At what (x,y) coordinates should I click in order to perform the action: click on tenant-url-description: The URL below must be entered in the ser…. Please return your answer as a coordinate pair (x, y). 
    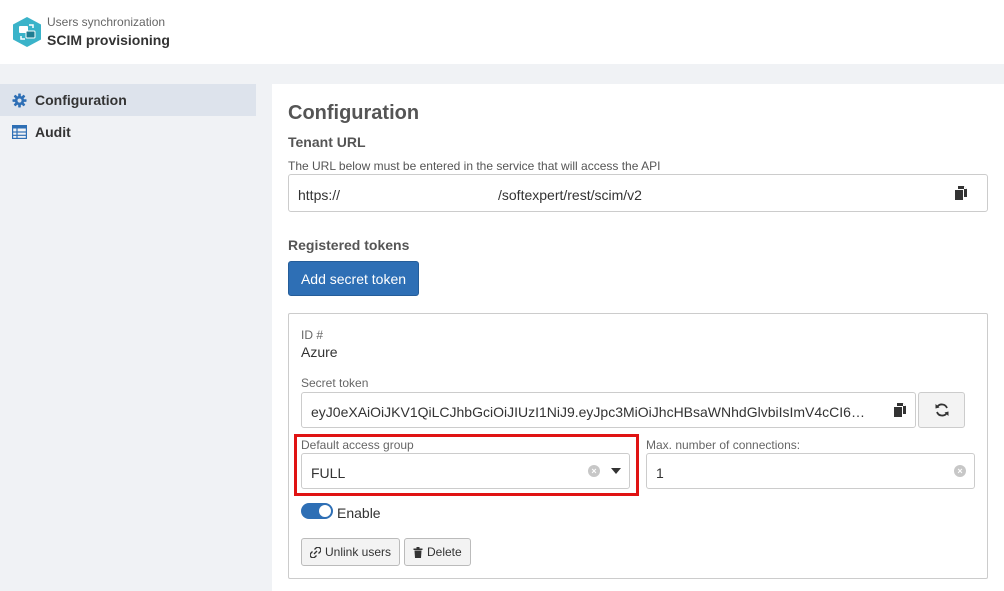
    Looking at the image, I should click on (474, 166).